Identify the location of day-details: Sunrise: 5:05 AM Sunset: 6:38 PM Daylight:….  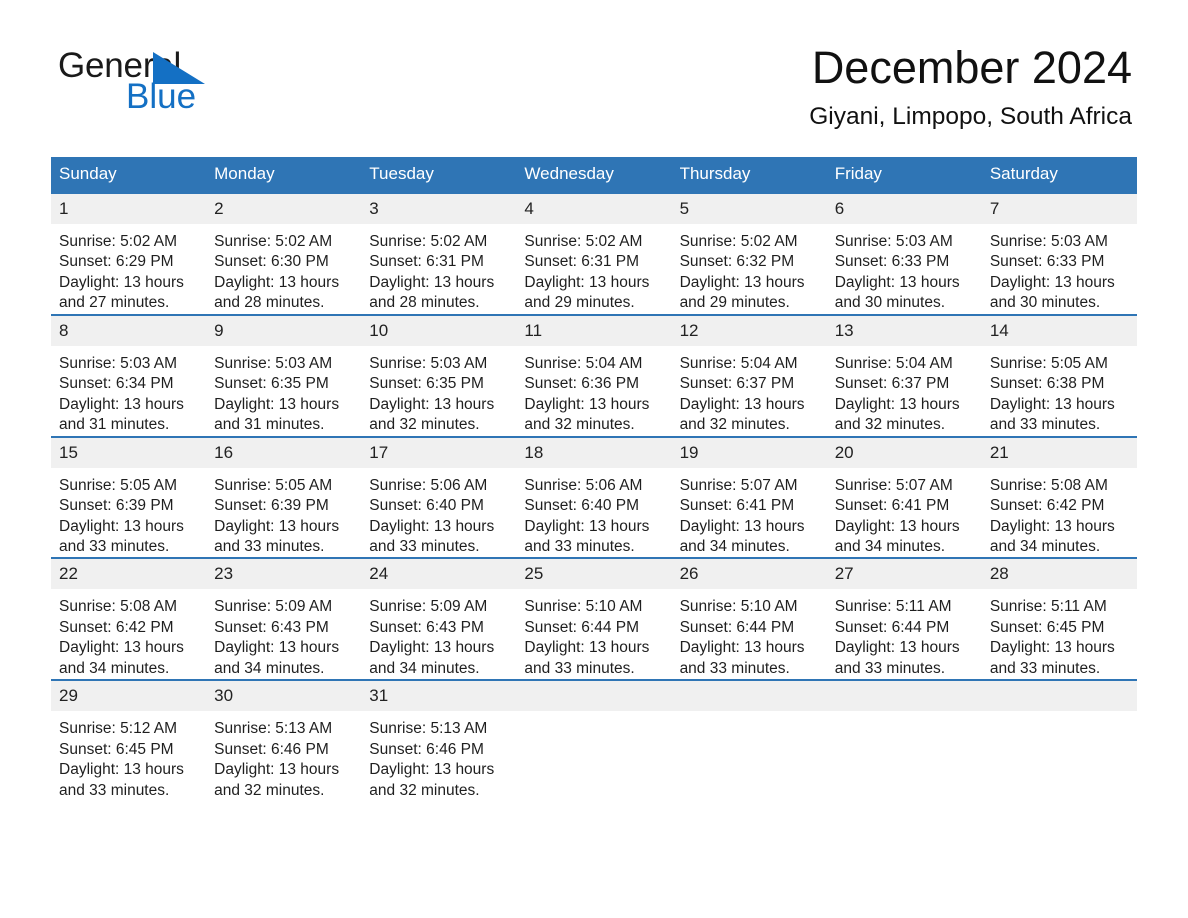
(1059, 391).